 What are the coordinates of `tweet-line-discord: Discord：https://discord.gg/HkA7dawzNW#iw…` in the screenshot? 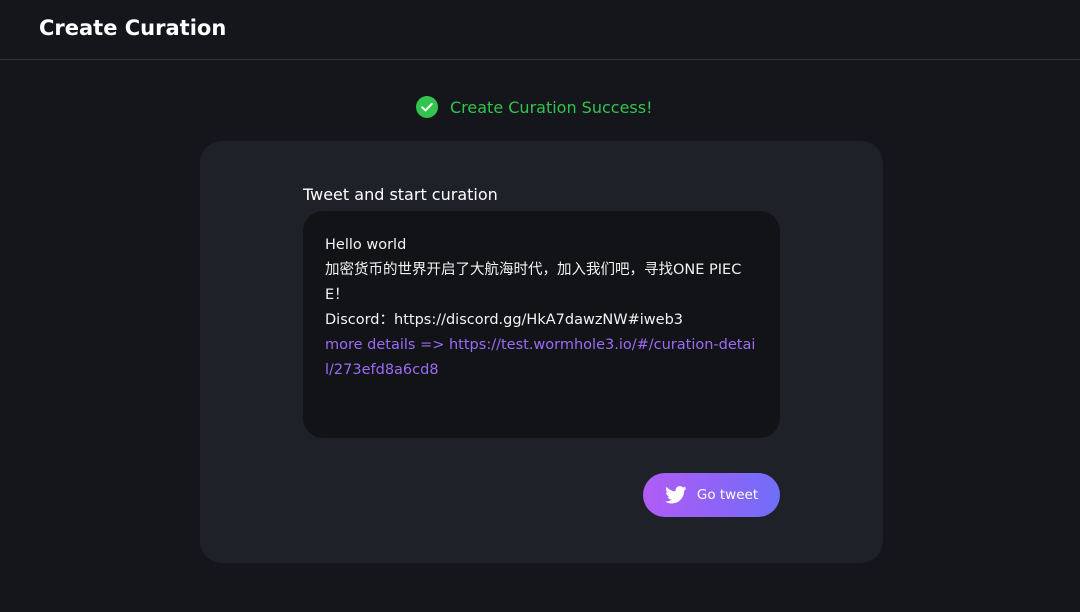 It's located at (504, 320).